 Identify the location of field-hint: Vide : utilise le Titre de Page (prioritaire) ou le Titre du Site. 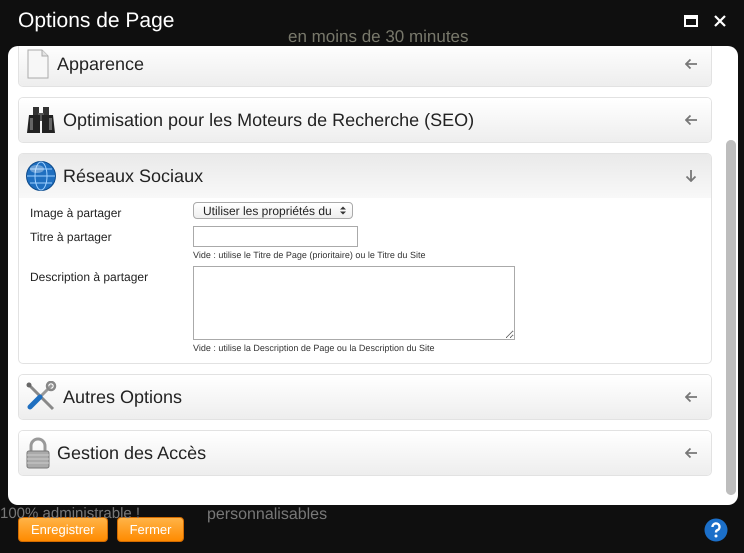
(309, 255).